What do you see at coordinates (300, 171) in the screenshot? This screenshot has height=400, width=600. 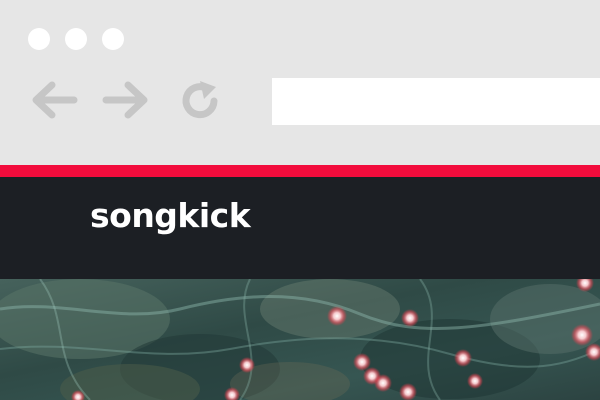 I see `accent-stripe` at bounding box center [300, 171].